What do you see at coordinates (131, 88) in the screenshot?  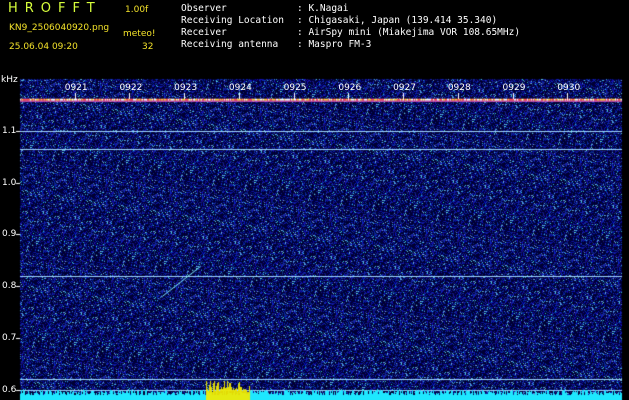 I see `time-tick-label: 0922` at bounding box center [131, 88].